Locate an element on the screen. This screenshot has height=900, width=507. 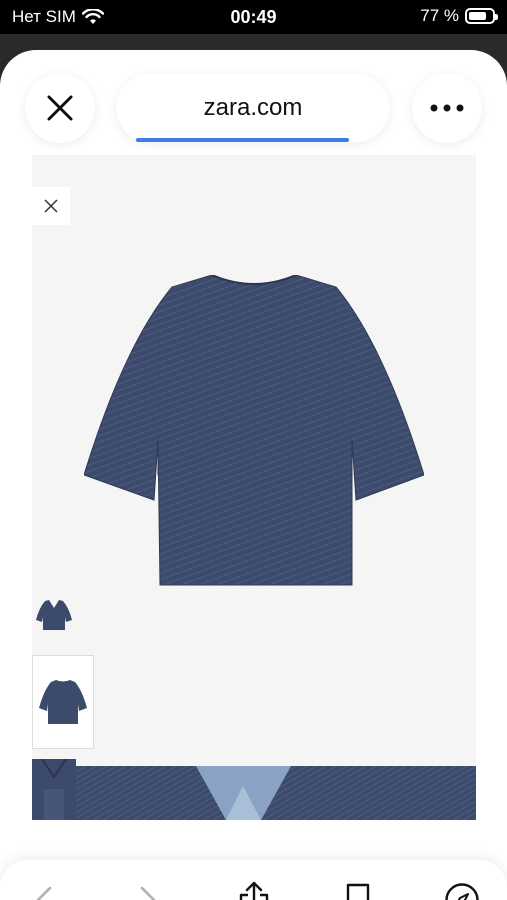
more-icon is located at coordinates (447, 108).